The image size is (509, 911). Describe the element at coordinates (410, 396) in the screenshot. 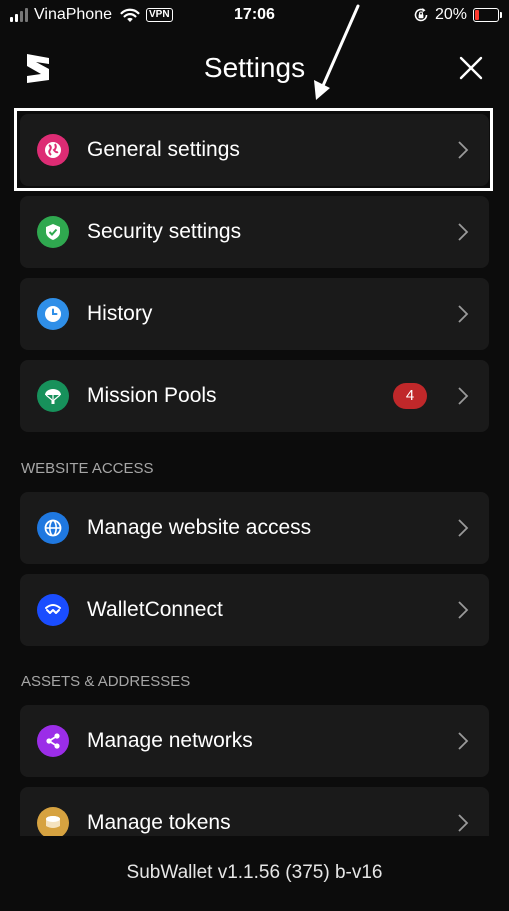

I see `notification-badge: 4` at that location.